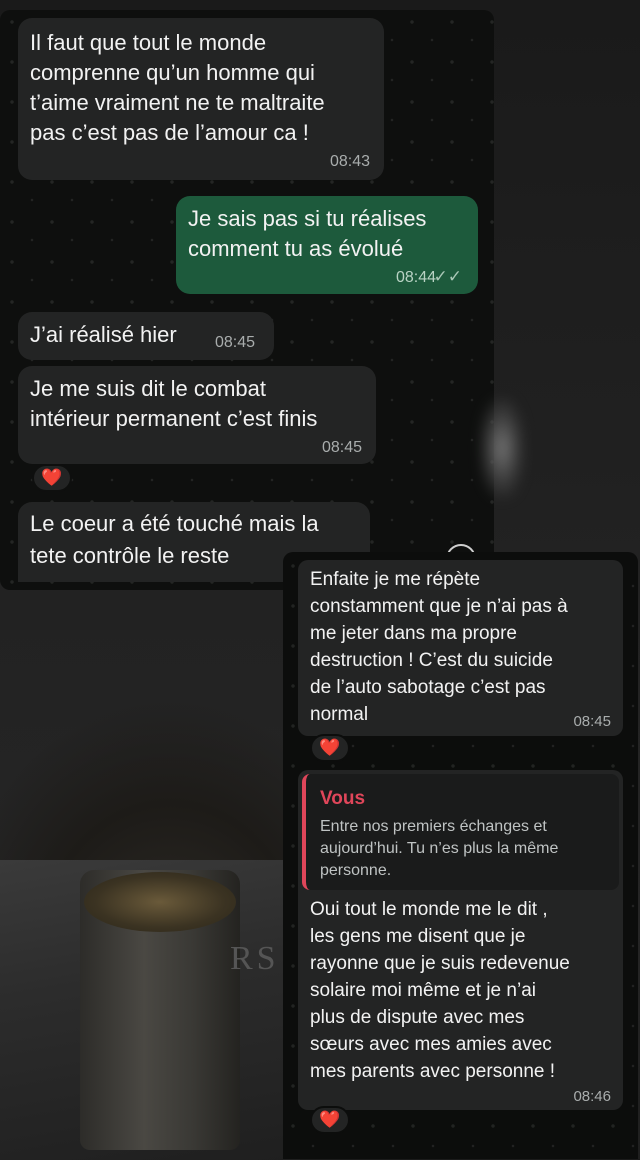  I want to click on blurred-sticker, so click(502, 448).